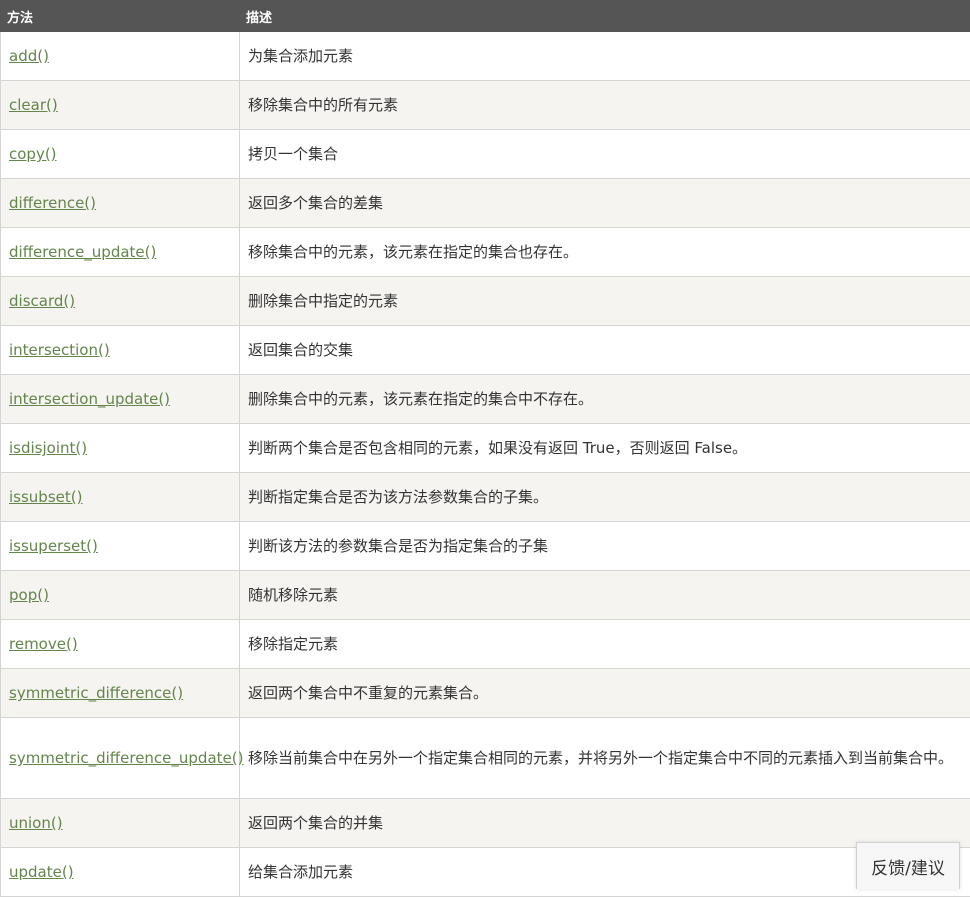  What do you see at coordinates (605, 105) in the screenshot?
I see `description-cell: 移除集合中的所有元素` at bounding box center [605, 105].